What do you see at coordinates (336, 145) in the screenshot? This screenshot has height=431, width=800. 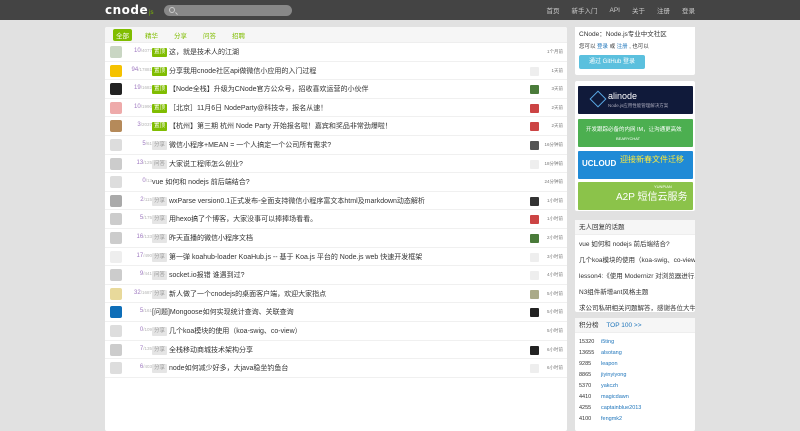 I see `topic-row: 5/61 分享 微信小程序+MEAN = 一个人搞定一个公司所有需求? 16分钟前` at bounding box center [336, 145].